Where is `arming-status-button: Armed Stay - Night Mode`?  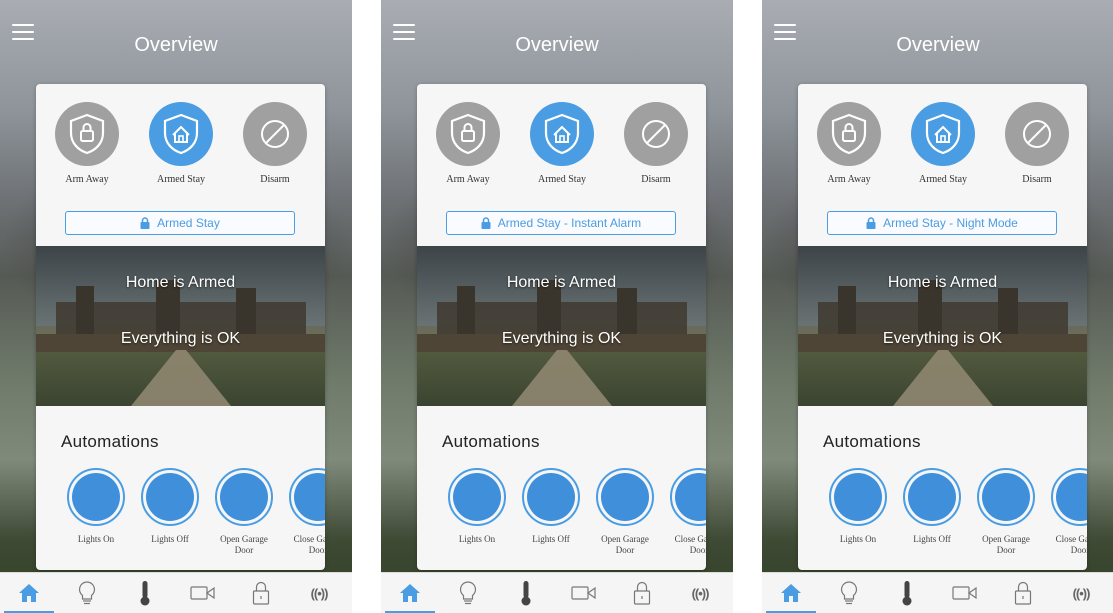
arming-status-button: Armed Stay - Night Mode is located at coordinates (942, 223).